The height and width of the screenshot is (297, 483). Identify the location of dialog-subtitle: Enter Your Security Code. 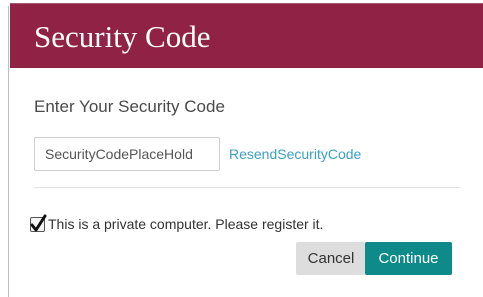
(129, 106).